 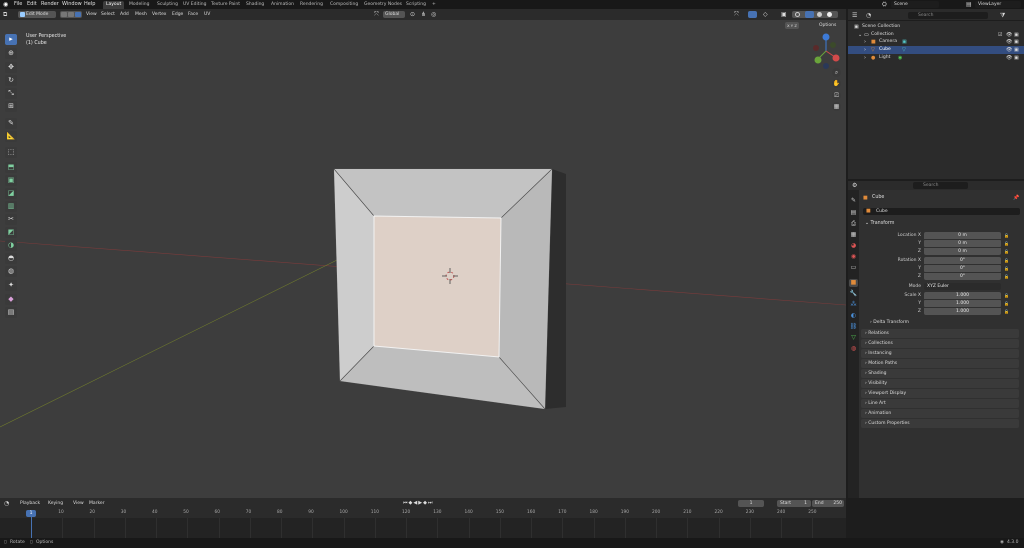 I want to click on menu-keying: Keying, so click(x=55, y=503).